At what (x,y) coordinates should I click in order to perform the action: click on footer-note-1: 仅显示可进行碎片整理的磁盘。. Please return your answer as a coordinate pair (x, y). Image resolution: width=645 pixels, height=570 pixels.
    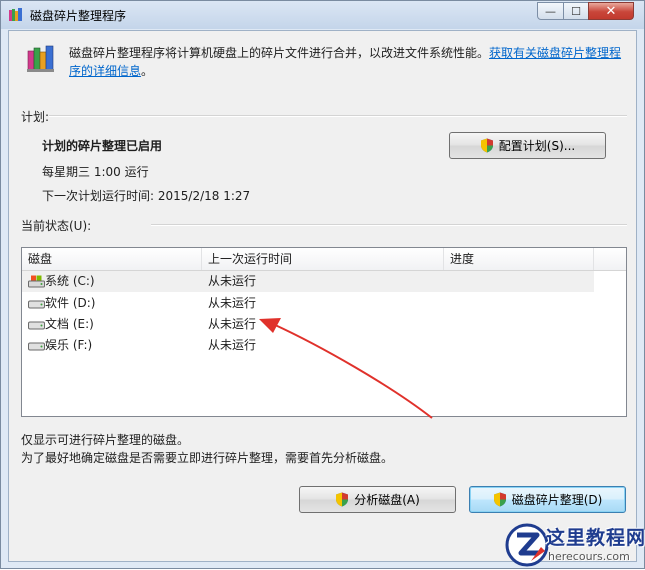
    Looking at the image, I should click on (105, 440).